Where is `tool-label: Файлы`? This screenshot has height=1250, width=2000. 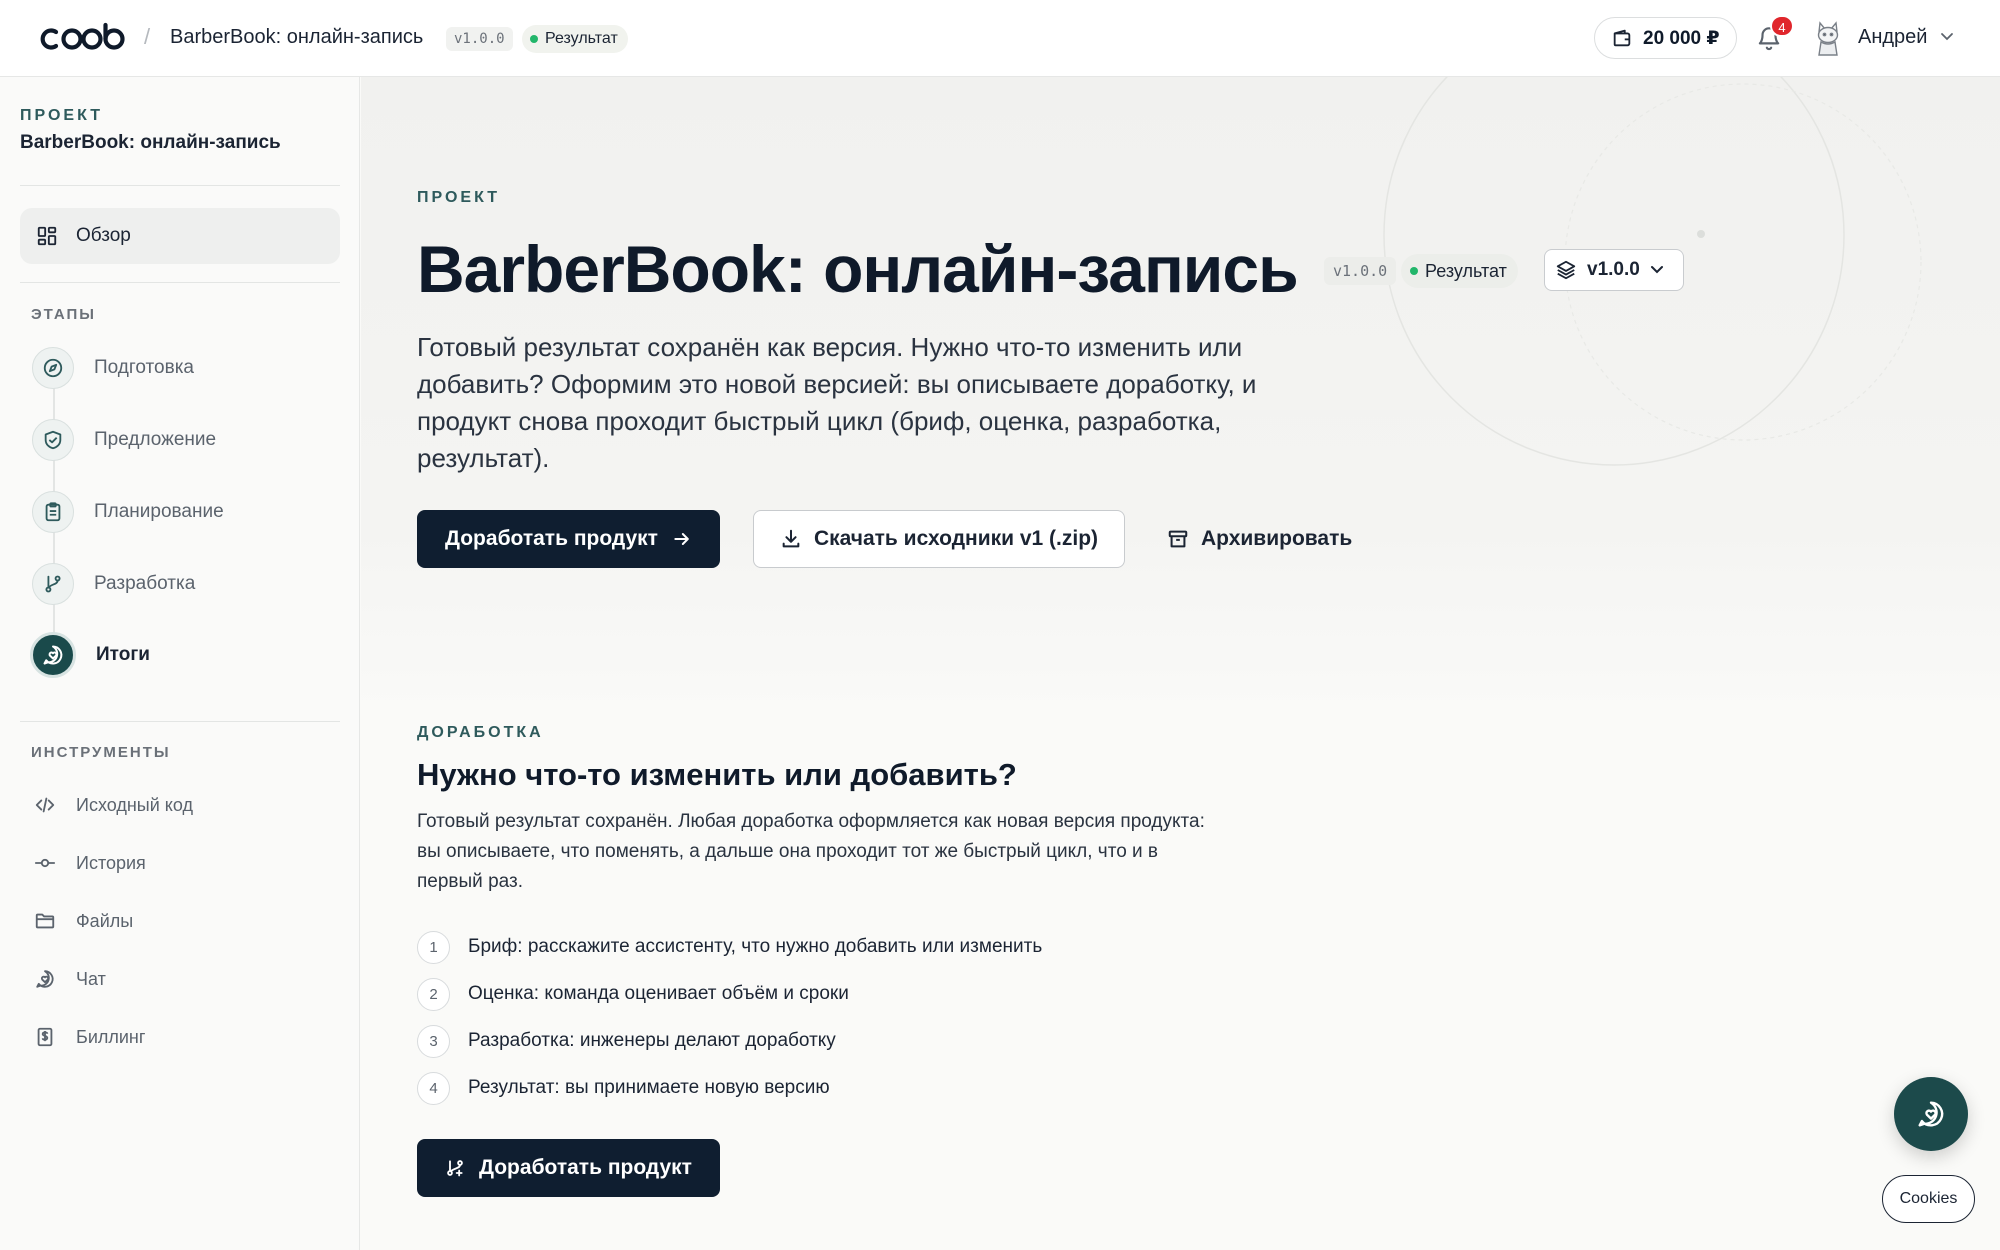
tool-label: Файлы is located at coordinates (105, 920).